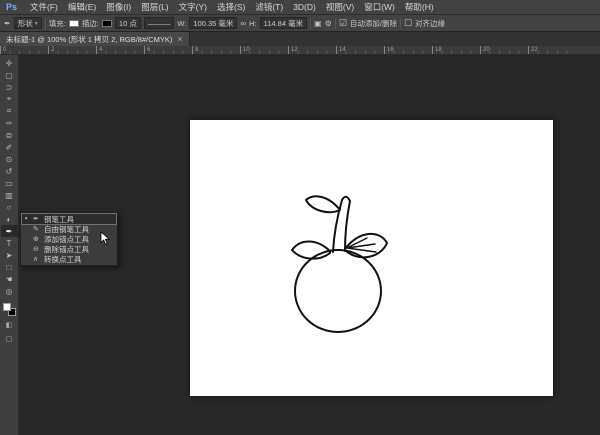 The height and width of the screenshot is (435, 600). I want to click on foreground-color-swatch, so click(6, 307).